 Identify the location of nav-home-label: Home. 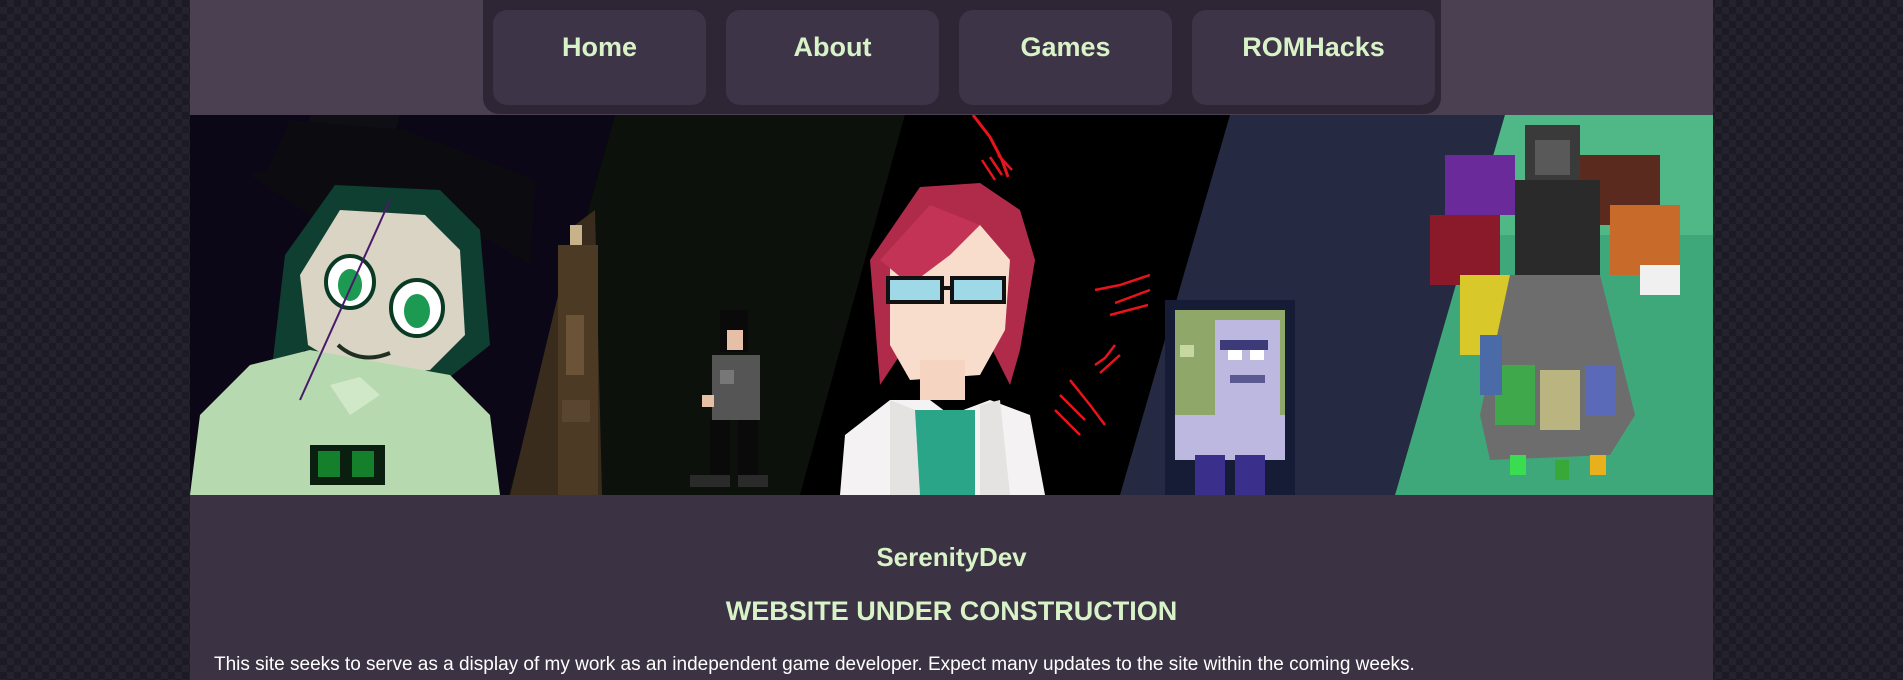
(599, 47).